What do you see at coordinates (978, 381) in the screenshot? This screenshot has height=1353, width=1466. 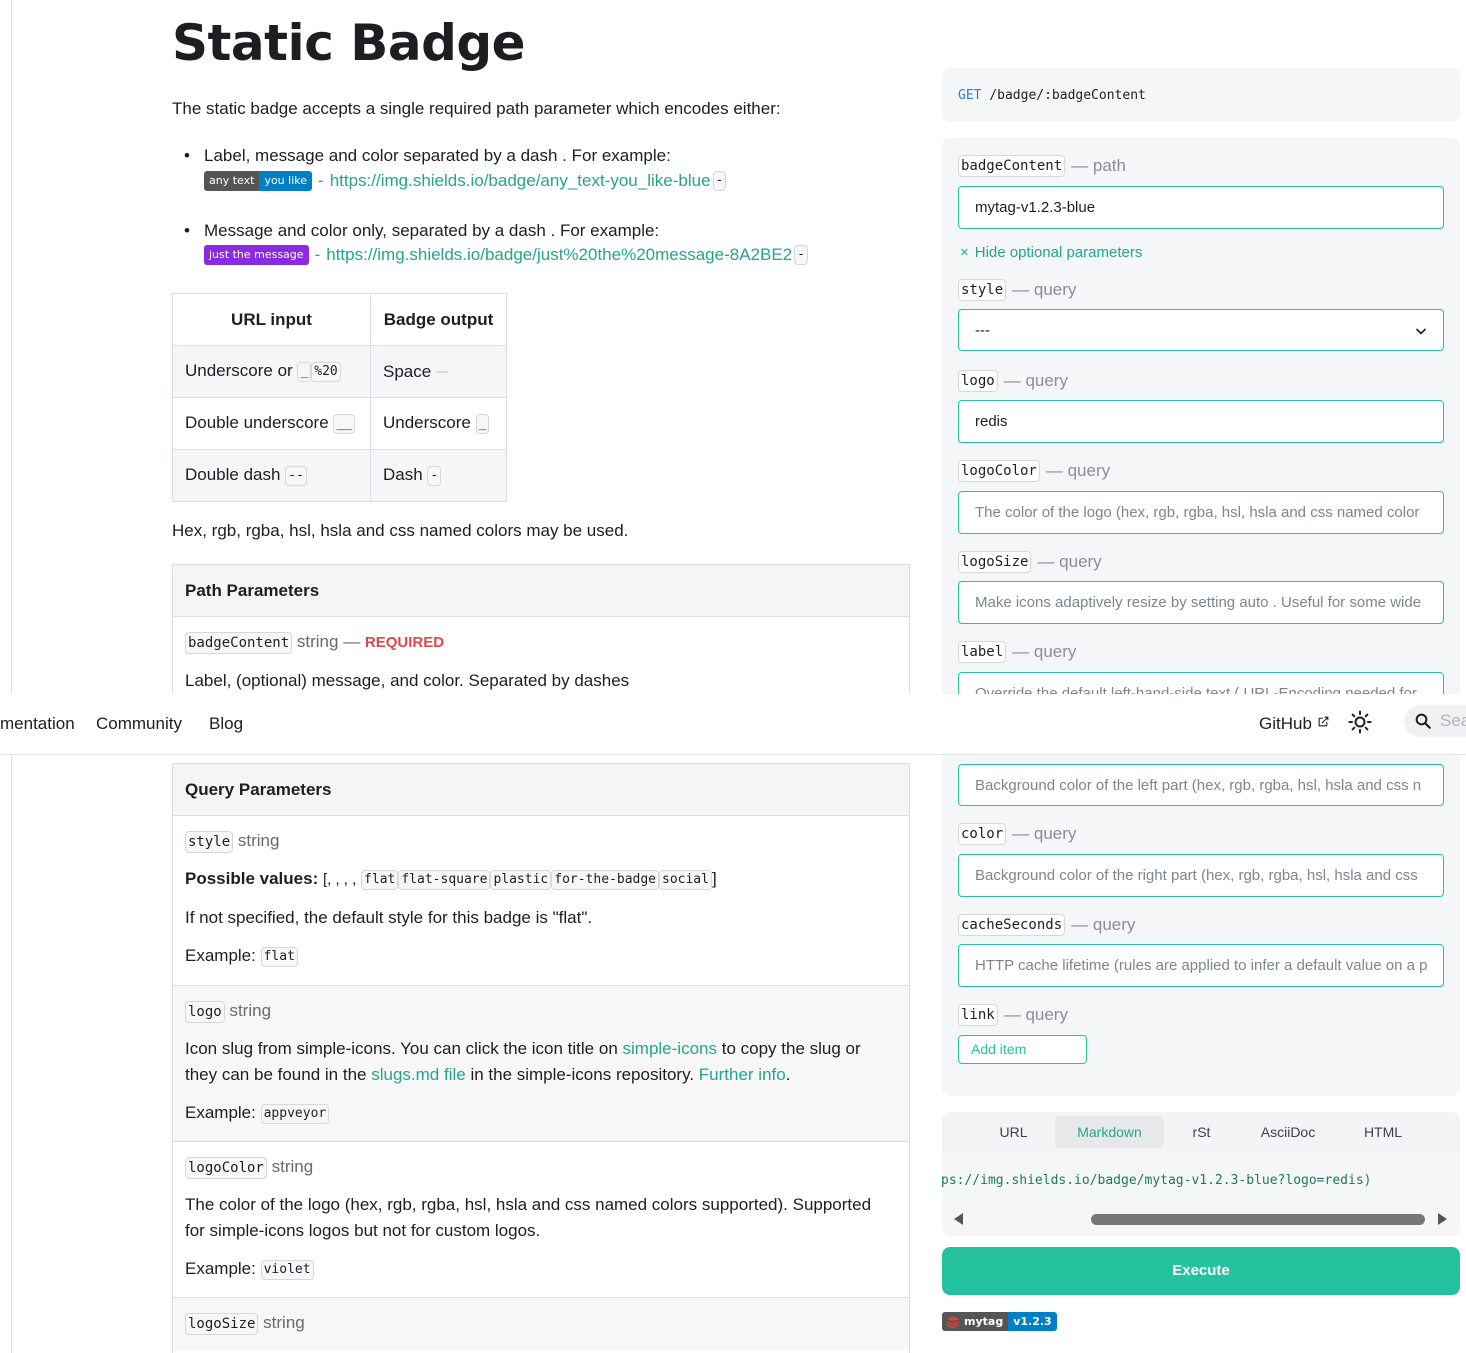 I see `field-name: logo` at bounding box center [978, 381].